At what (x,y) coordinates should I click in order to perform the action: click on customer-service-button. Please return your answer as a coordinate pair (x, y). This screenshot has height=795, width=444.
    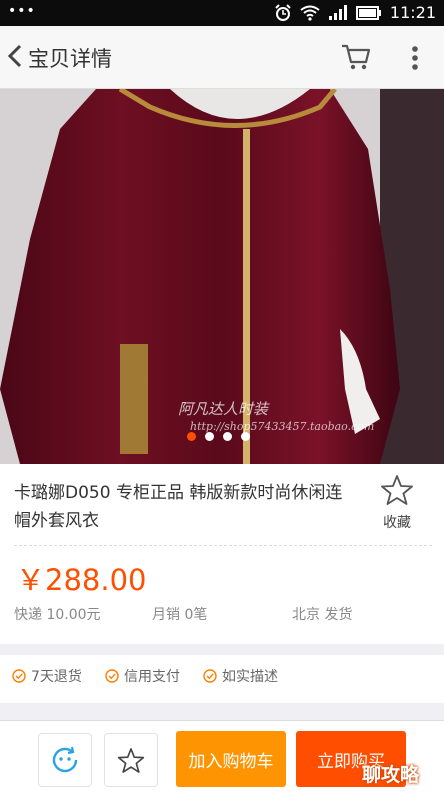
    Looking at the image, I should click on (65, 760).